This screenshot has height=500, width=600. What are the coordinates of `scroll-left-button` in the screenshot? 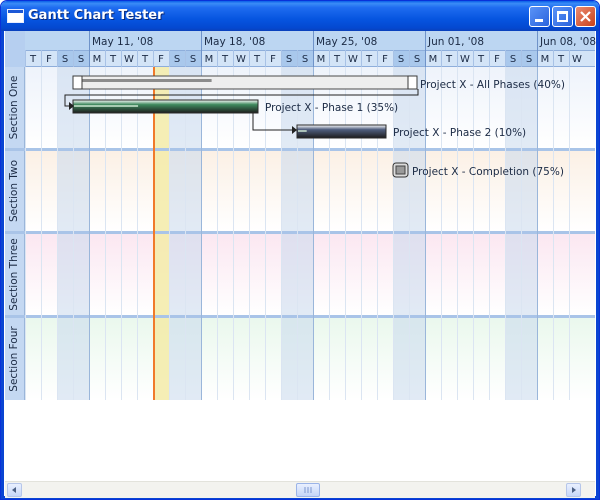 It's located at (14, 490).